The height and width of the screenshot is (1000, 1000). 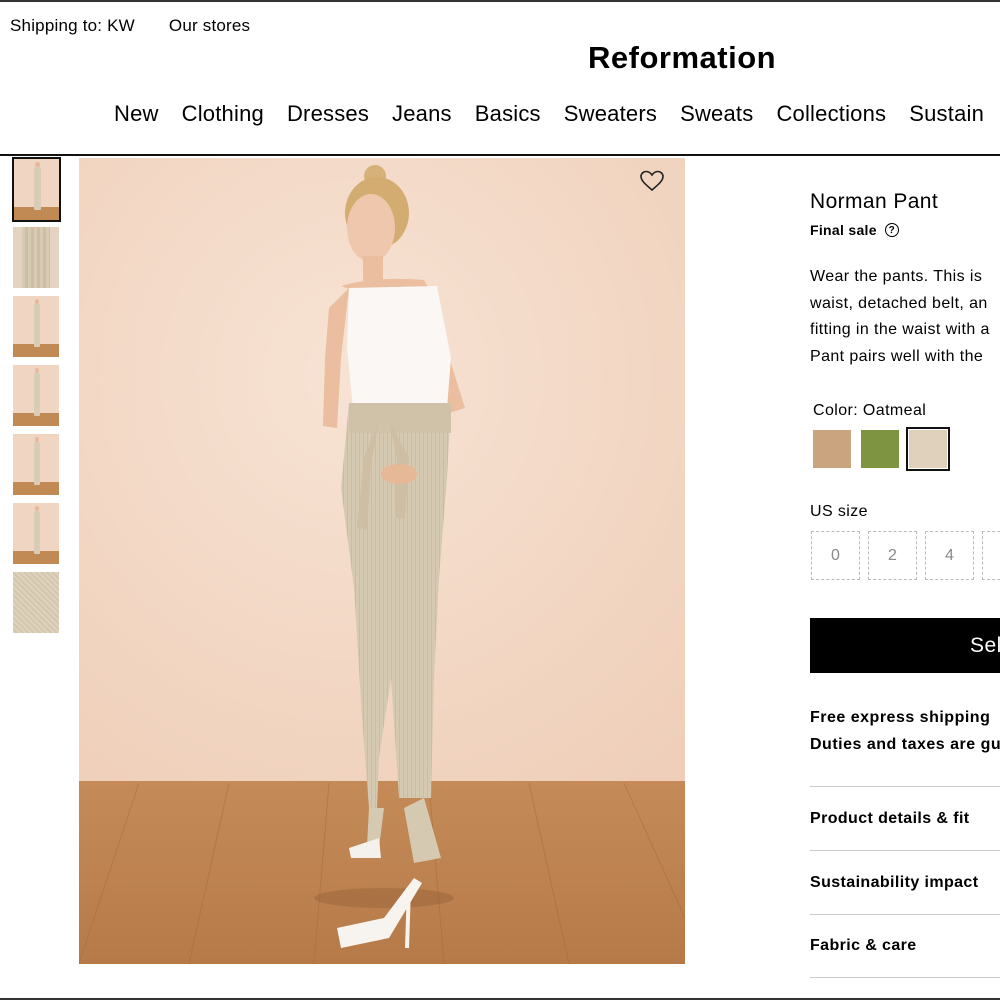 I want to click on thumbnail-fabric-swatch, so click(x=36, y=602).